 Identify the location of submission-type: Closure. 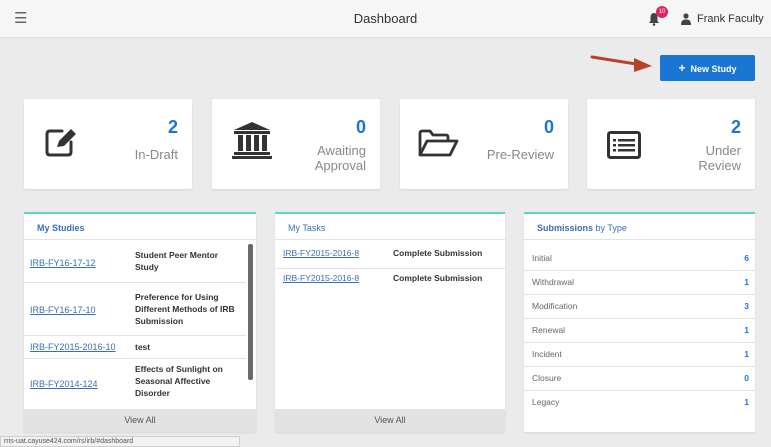
(547, 378).